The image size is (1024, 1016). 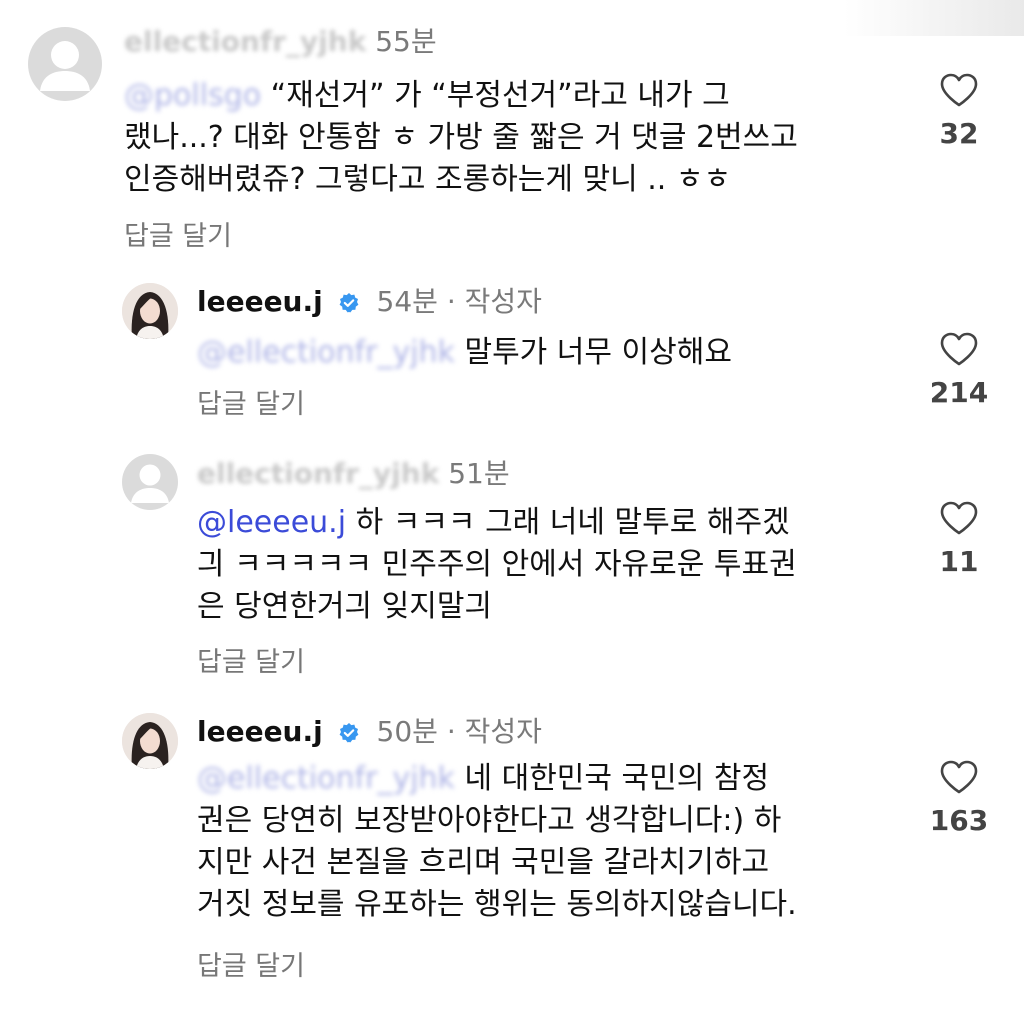 I want to click on comment-line-3: 지만 사건 본질을 흐리며 국민을 갈라치기하고, so click(x=483, y=862).